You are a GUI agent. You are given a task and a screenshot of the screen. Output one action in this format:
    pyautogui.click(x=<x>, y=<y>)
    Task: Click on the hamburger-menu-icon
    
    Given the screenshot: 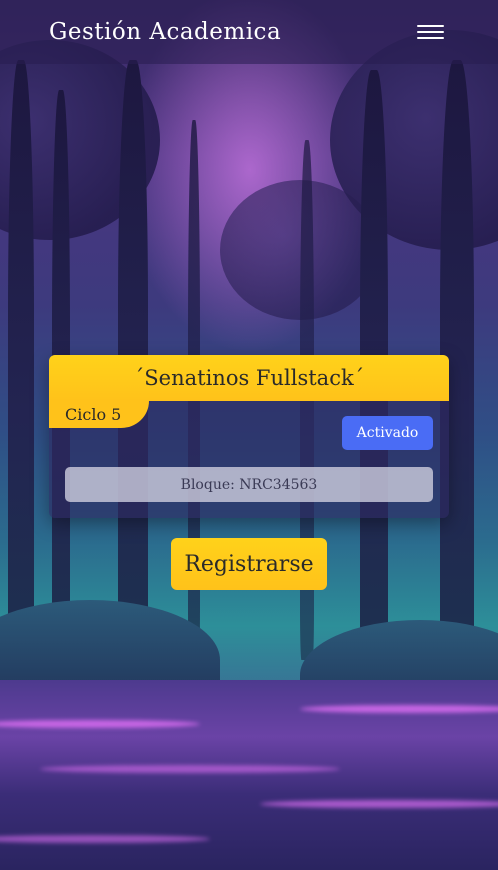 What is the action you would take?
    pyautogui.click(x=430, y=32)
    